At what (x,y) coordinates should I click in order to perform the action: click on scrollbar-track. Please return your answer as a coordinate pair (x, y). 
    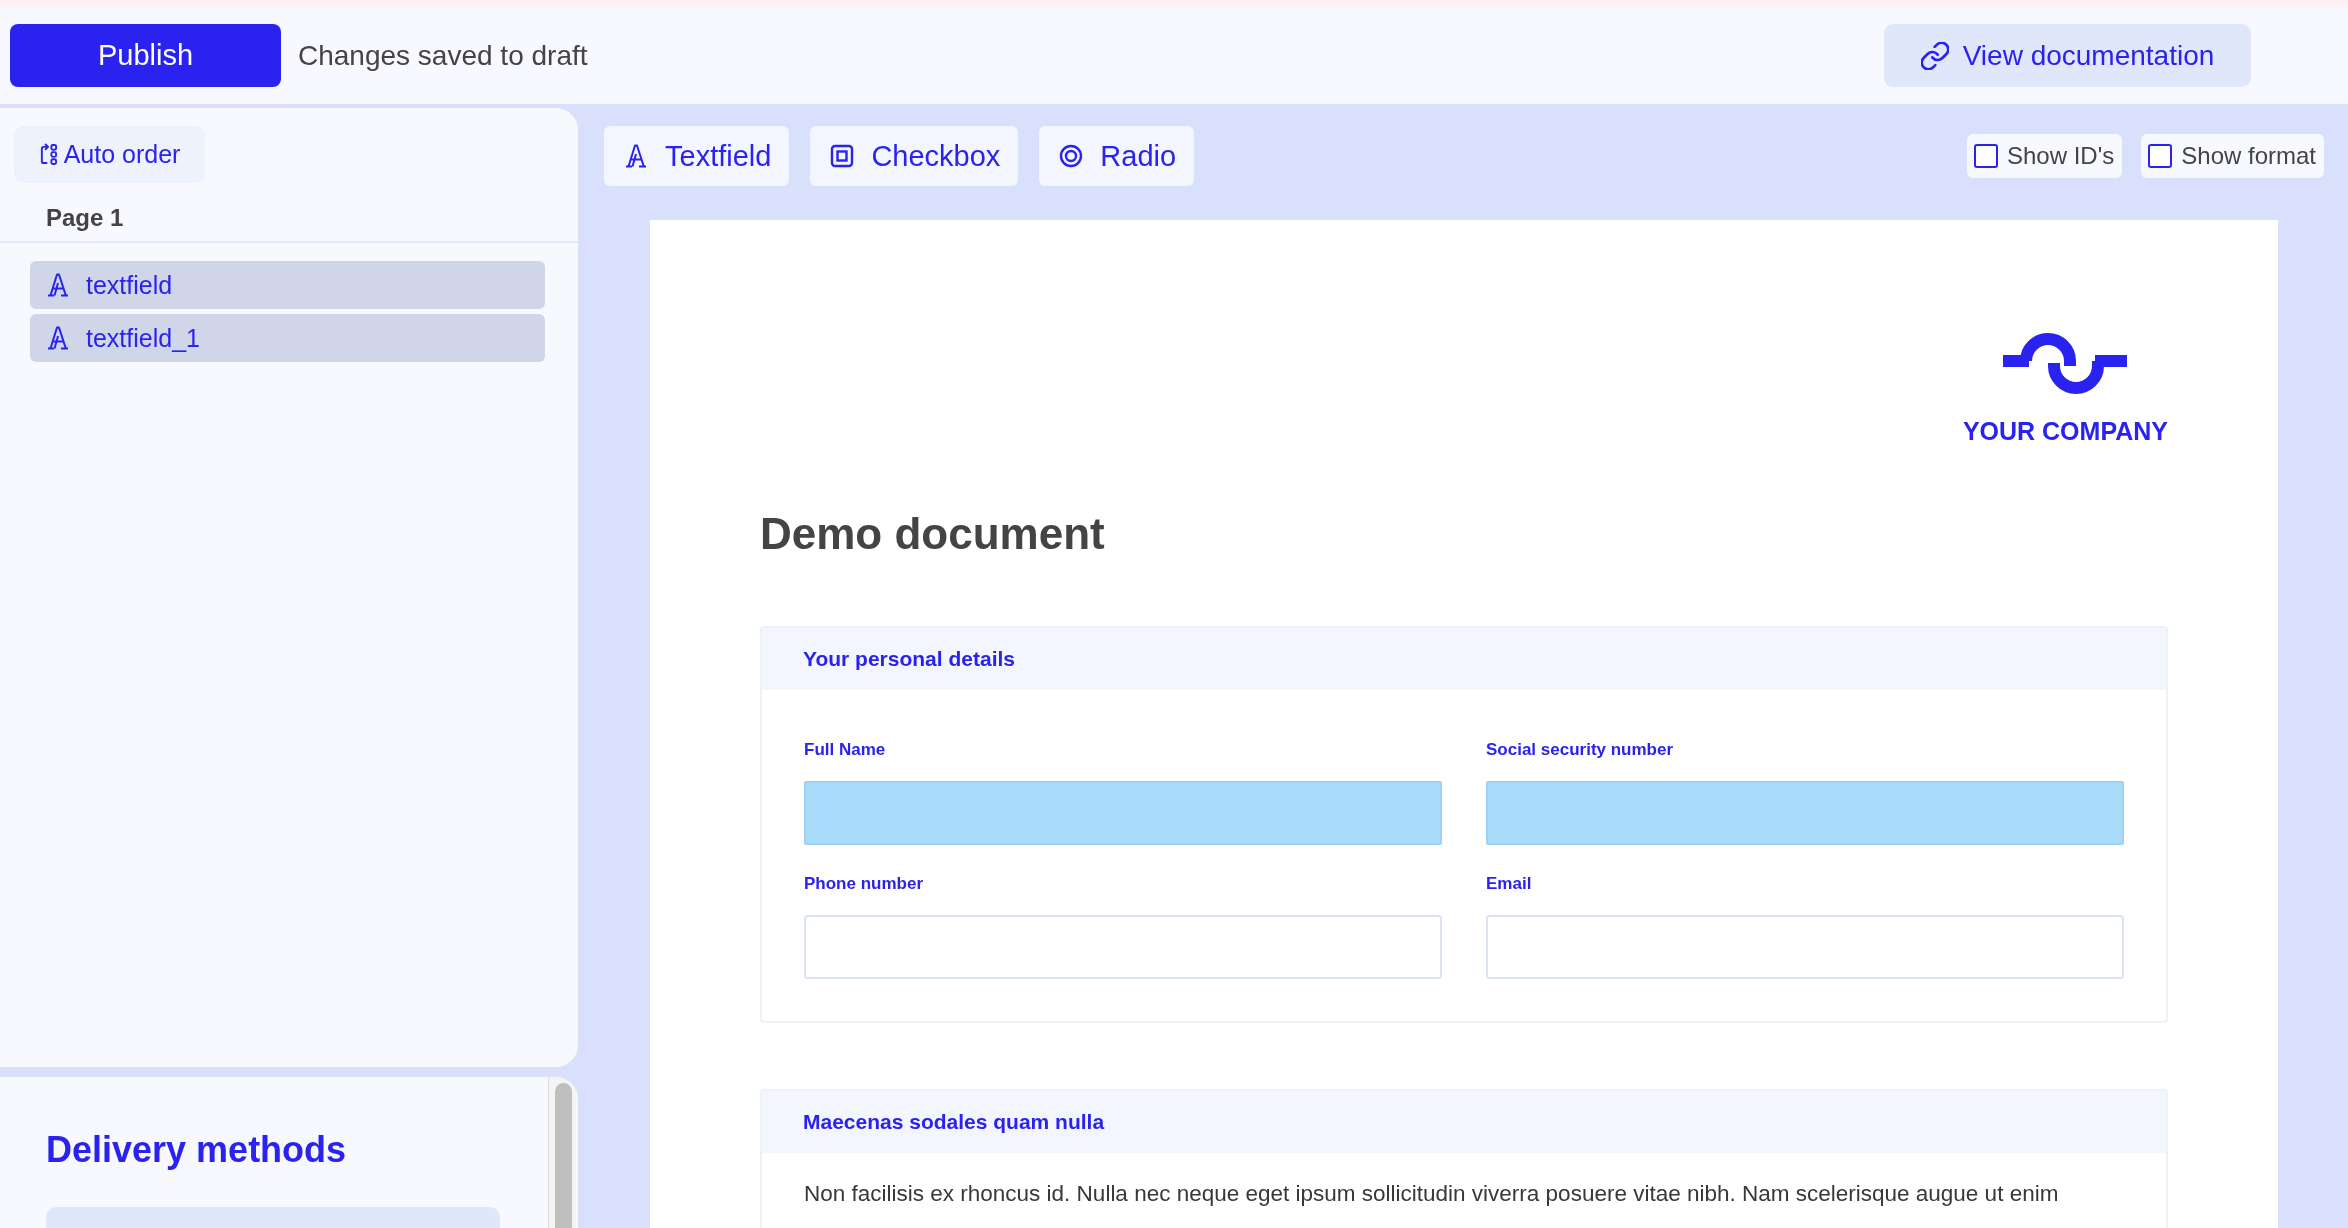
    Looking at the image, I should click on (562, 1152).